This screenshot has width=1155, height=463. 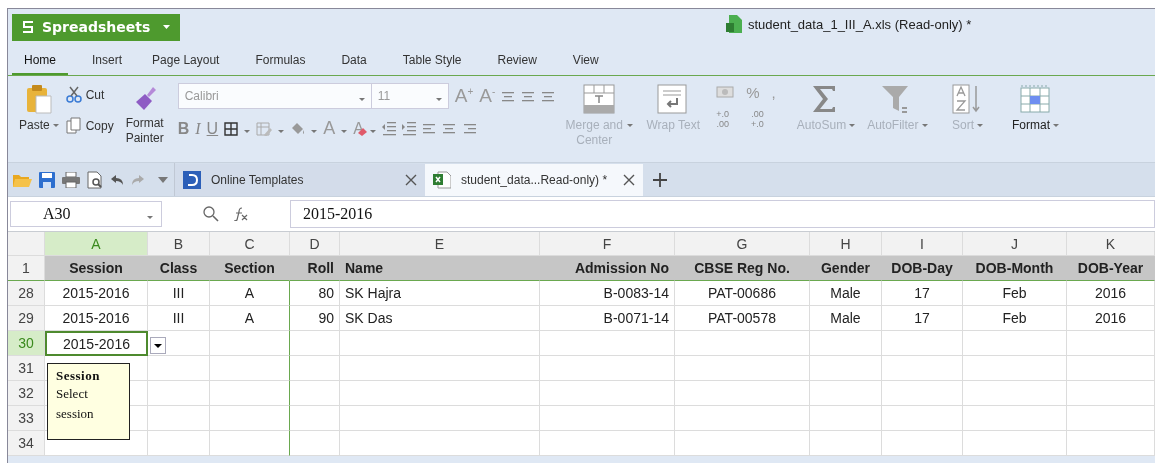 What do you see at coordinates (96, 27) in the screenshot?
I see `app-menu-button: Spreadsheets` at bounding box center [96, 27].